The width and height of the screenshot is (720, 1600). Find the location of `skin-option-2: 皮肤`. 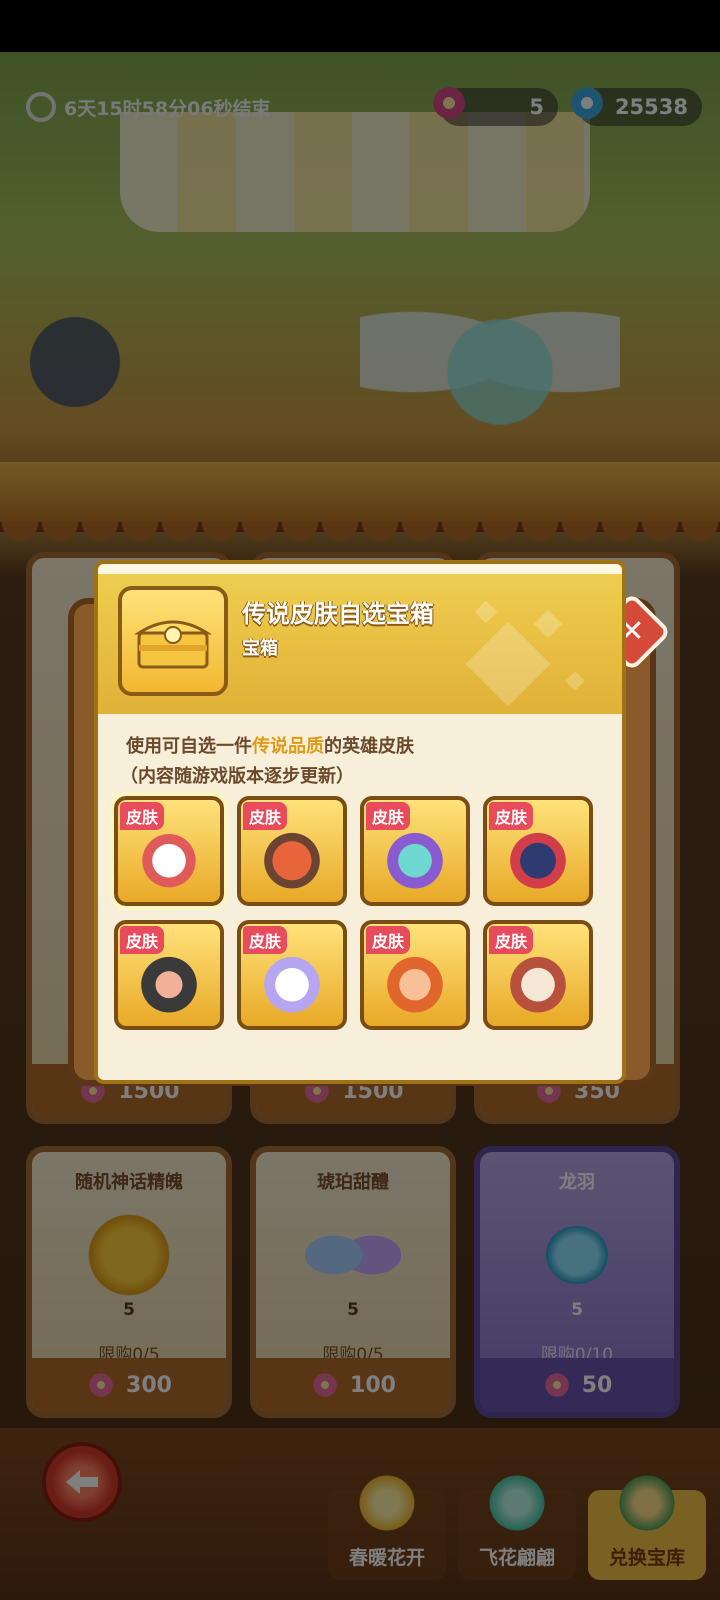

skin-option-2: 皮肤 is located at coordinates (292, 851).